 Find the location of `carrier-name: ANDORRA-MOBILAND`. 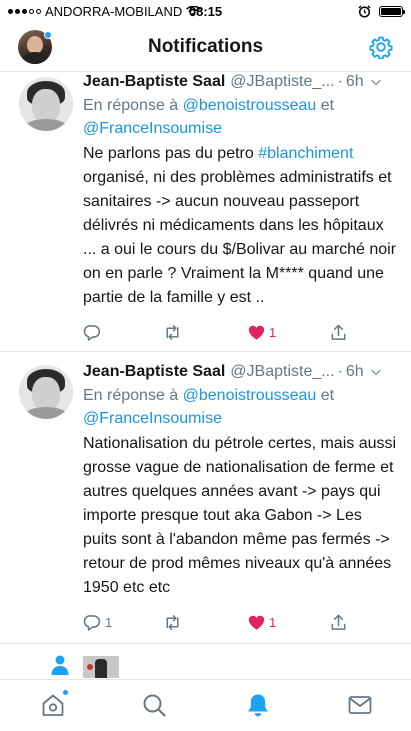

carrier-name: ANDORRA-MOBILAND is located at coordinates (114, 11).